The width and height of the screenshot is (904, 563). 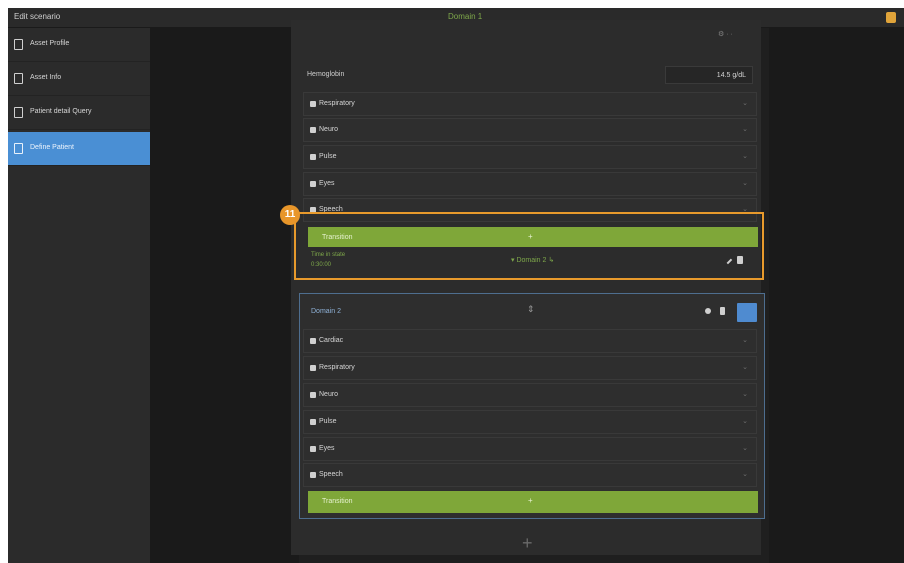 I want to click on hemoglobin-field: Hemoglobin 14.5 g/dL, so click(x=528, y=75).